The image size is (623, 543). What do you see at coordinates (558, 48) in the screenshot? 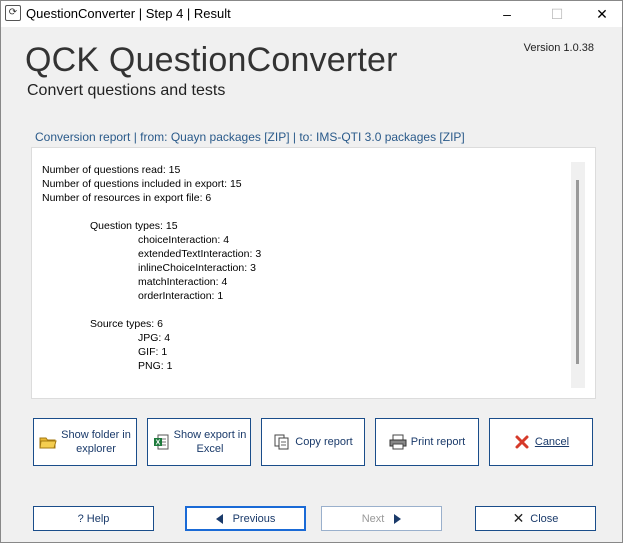
I see `version-label: Version 1.0.38` at bounding box center [558, 48].